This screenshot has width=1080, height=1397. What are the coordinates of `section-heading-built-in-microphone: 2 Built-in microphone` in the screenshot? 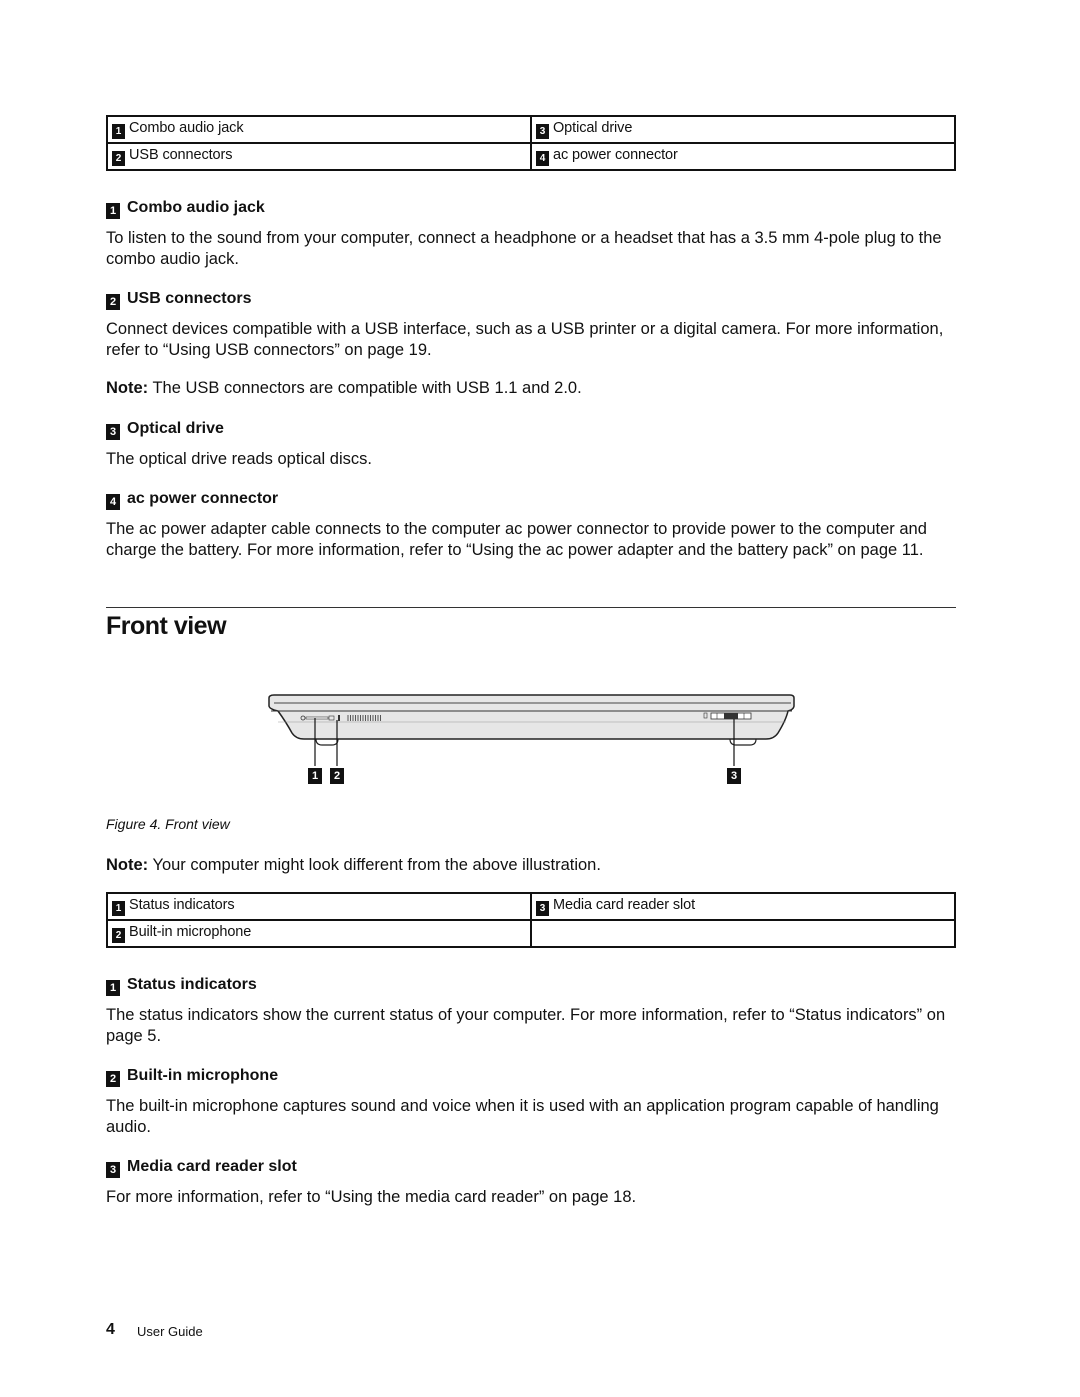 It's located at (192, 1077).